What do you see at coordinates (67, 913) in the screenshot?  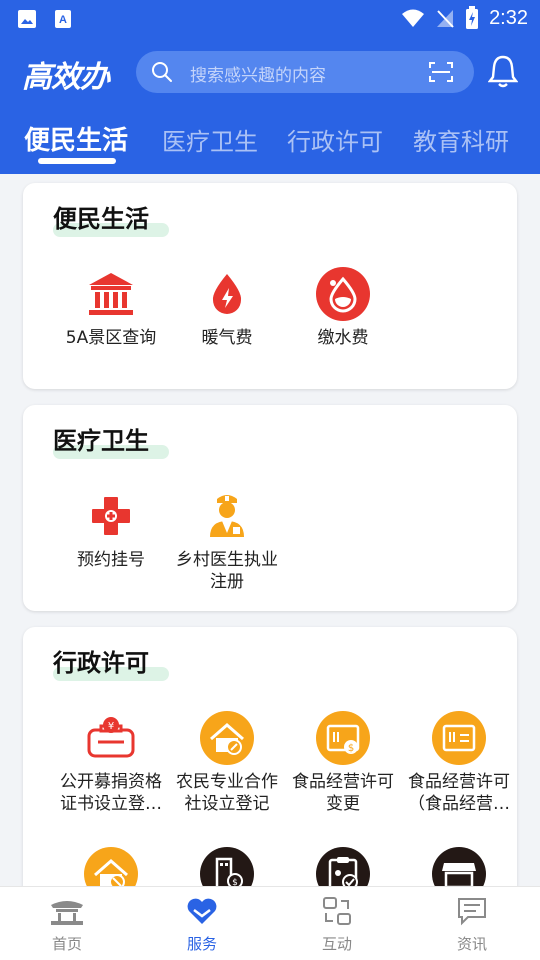 I see `pavilion-icon` at bounding box center [67, 913].